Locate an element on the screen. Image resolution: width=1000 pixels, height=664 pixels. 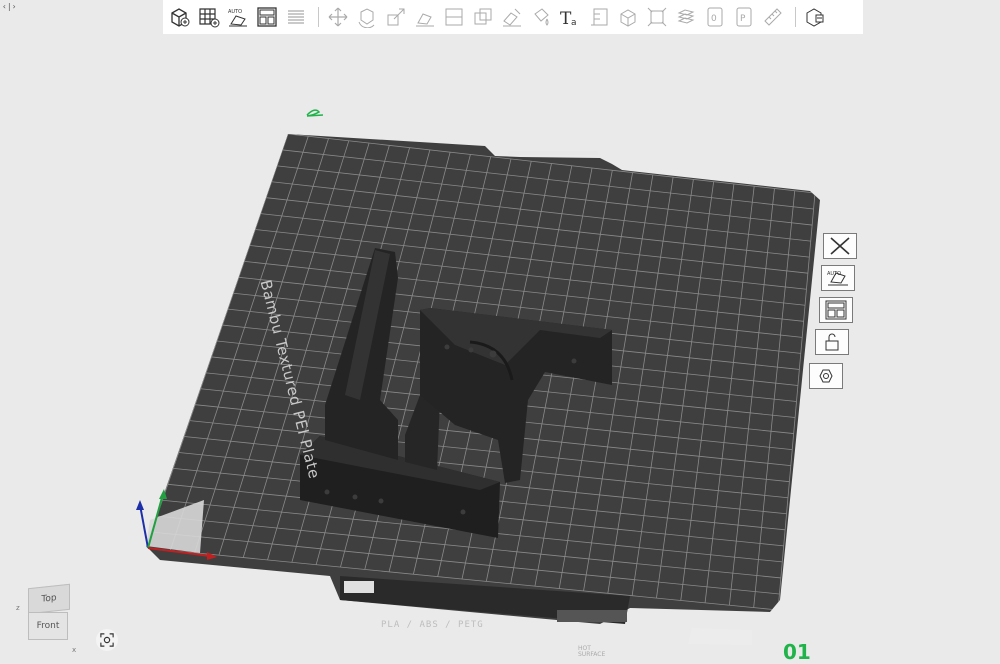
lock-plate-icon is located at coordinates (832, 342).